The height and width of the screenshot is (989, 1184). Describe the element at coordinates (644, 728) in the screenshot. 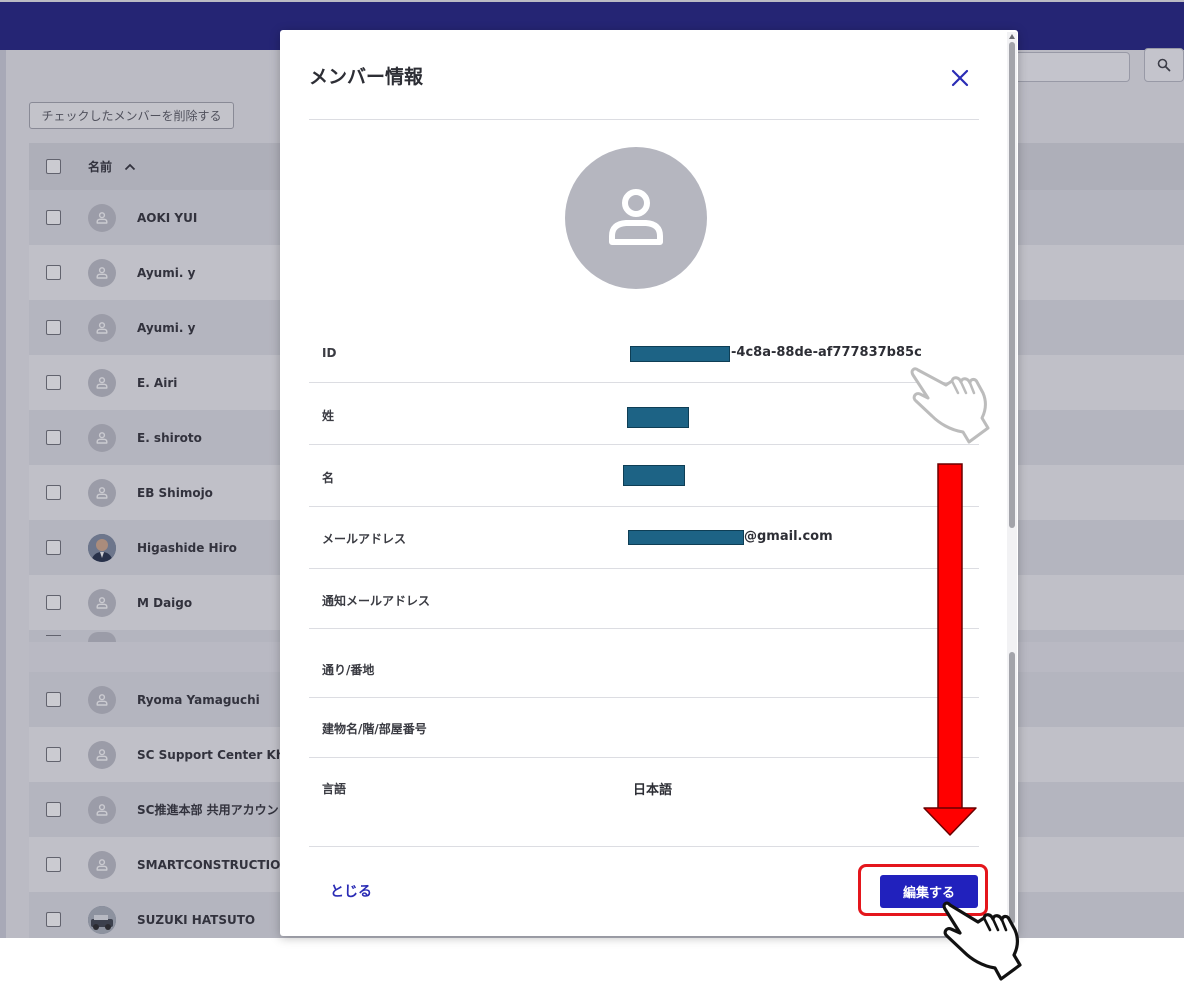

I see `field-building: 建物名/階/部屋番号` at that location.